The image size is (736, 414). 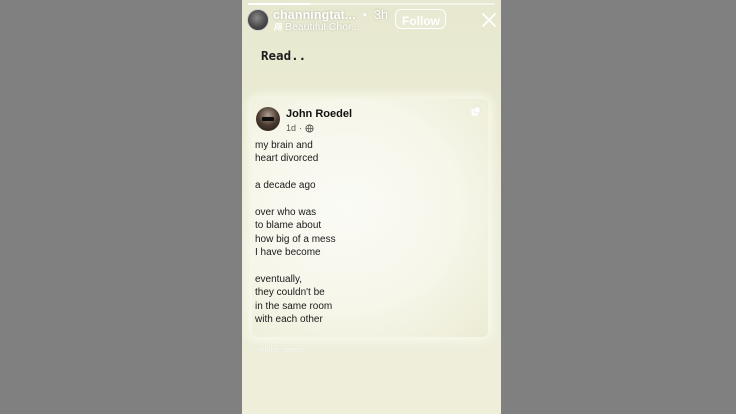 I want to click on story-caption: Read.., so click(x=284, y=55).